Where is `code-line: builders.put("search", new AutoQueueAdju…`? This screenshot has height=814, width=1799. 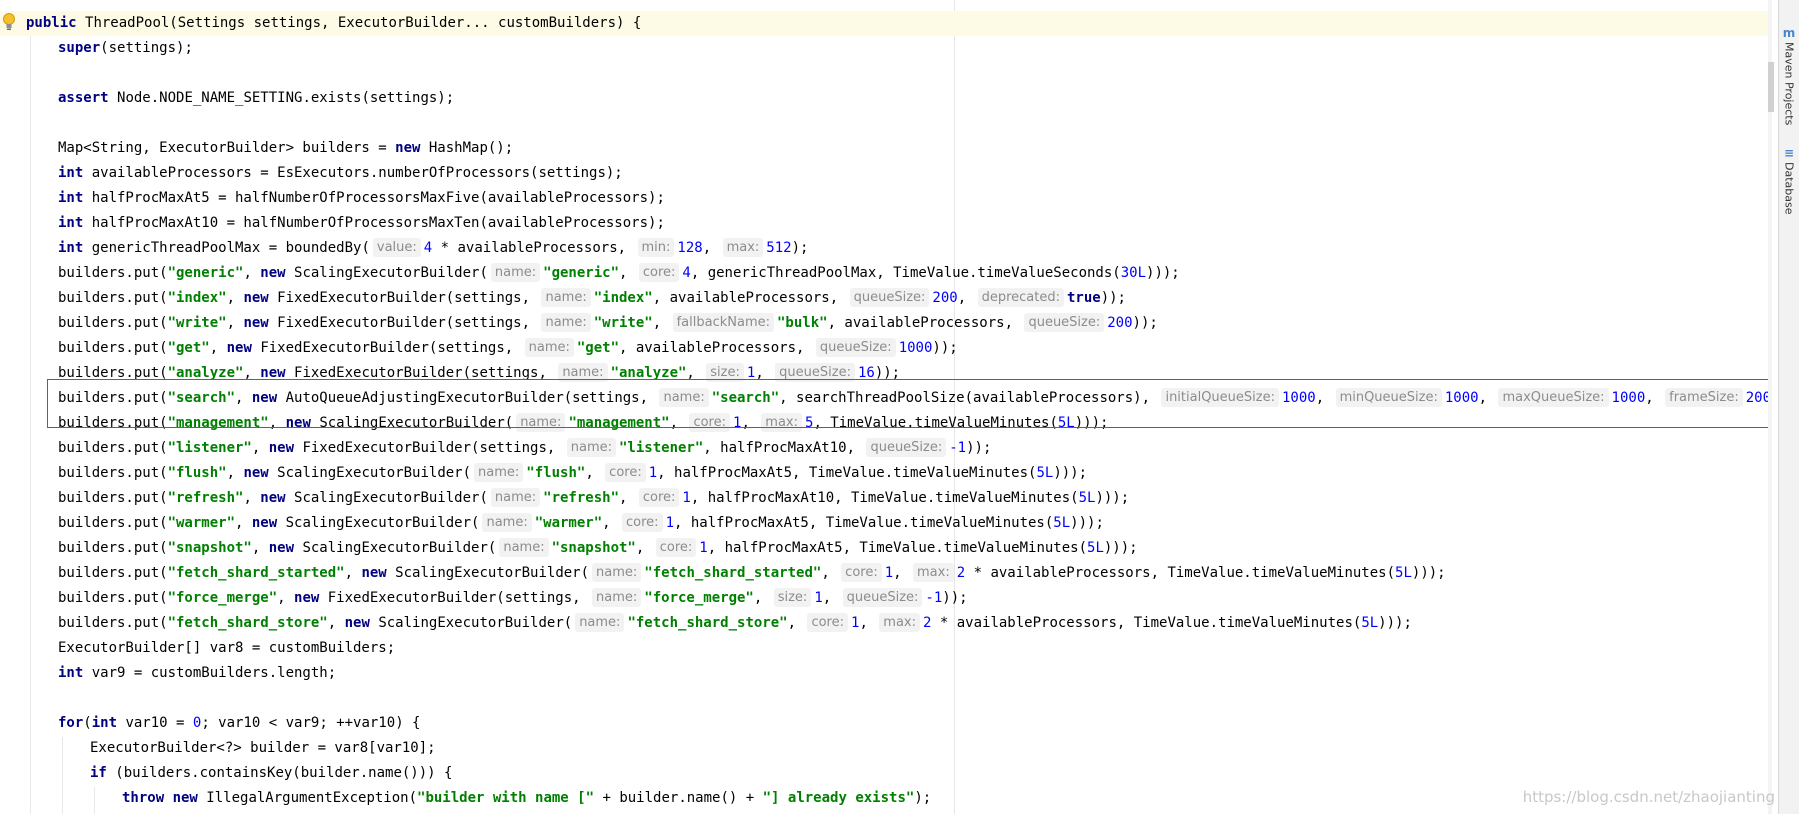 code-line: builders.put("search", new AutoQueueAdju… is located at coordinates (884, 398).